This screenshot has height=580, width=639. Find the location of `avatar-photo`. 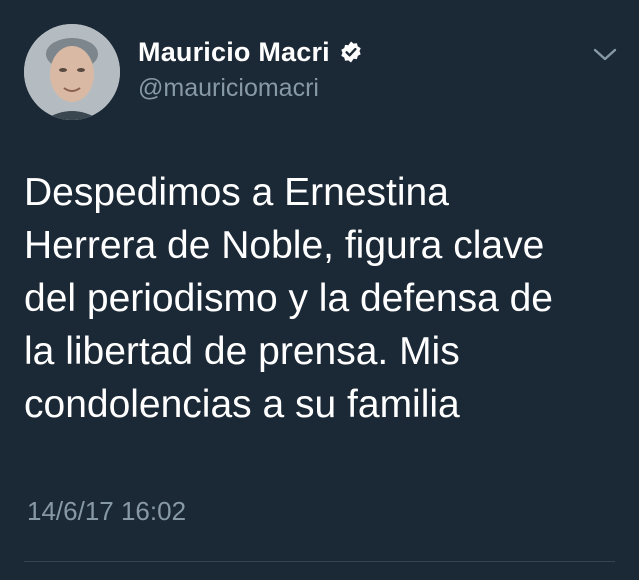

avatar-photo is located at coordinates (72, 72).